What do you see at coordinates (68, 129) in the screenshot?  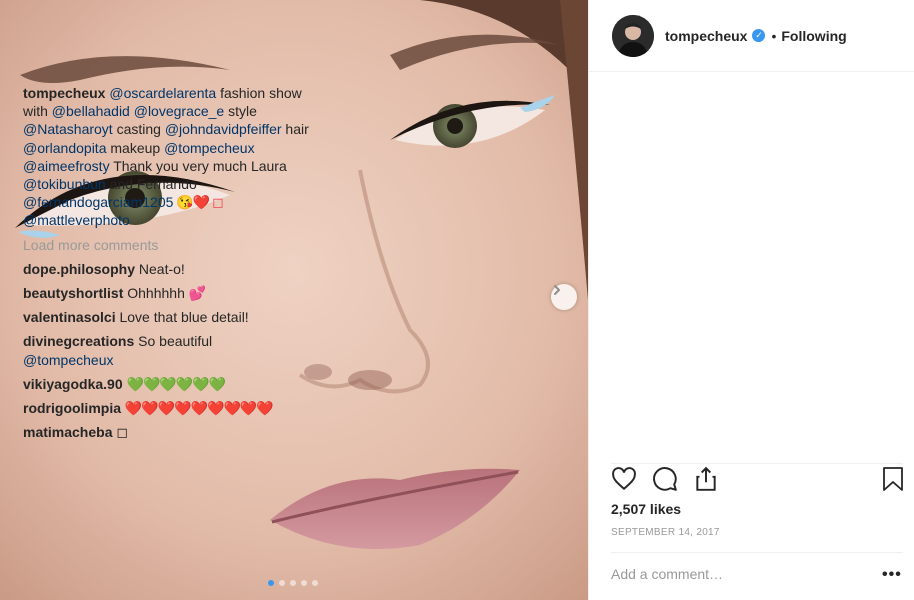 I see `caption-mention-link: @Natasharoyt` at bounding box center [68, 129].